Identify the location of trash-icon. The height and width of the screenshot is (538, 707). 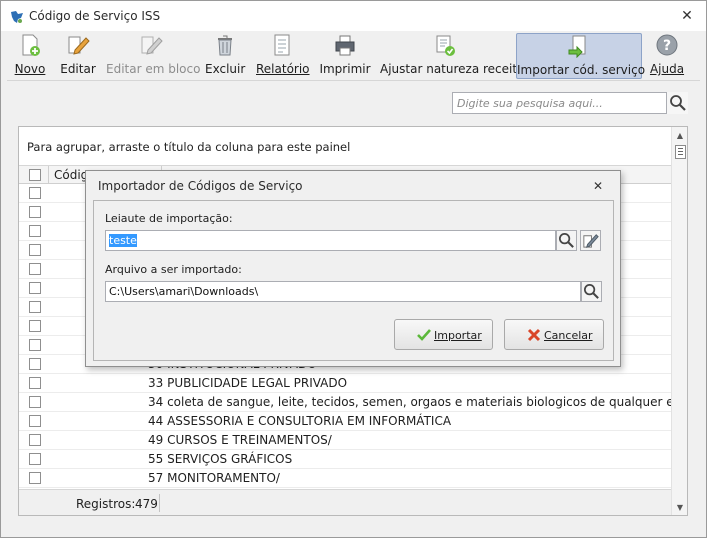
(225, 45).